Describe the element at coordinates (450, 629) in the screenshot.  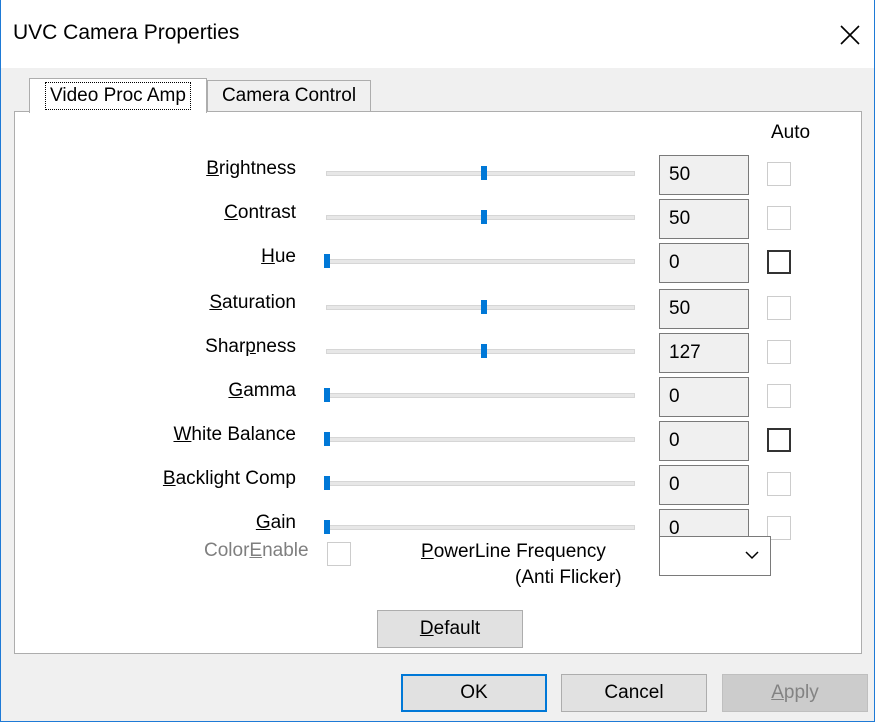
I see `default-button: Default` at that location.